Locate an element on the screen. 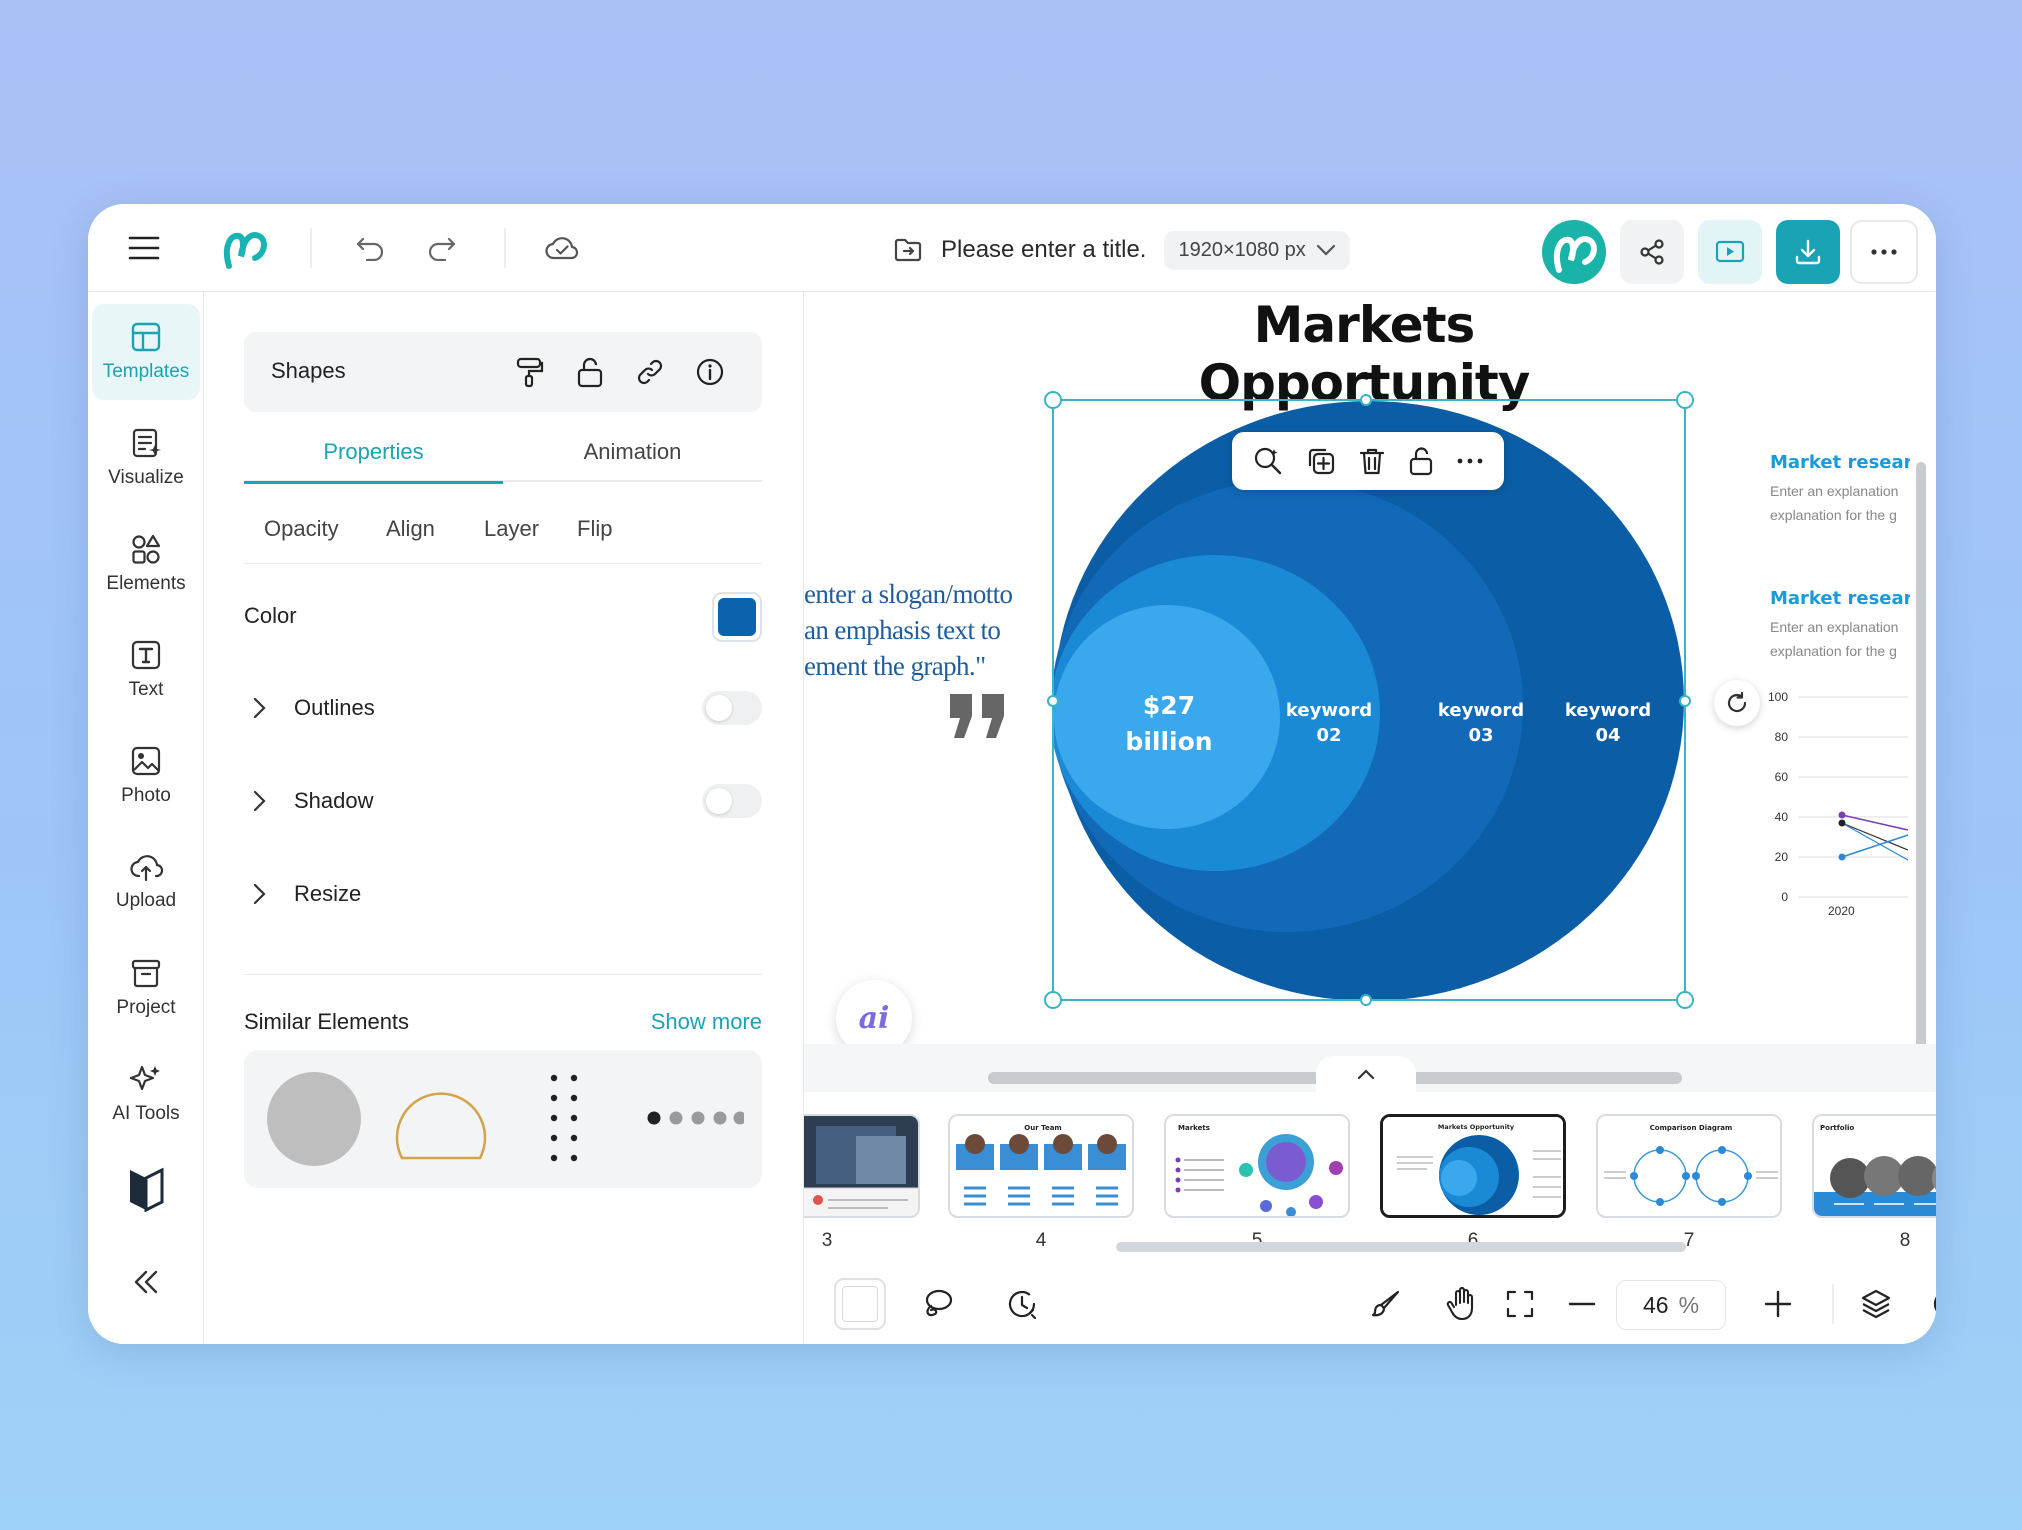 Image resolution: width=2022 pixels, height=1530 pixels. nav-item-templates: Templates is located at coordinates (146, 352).